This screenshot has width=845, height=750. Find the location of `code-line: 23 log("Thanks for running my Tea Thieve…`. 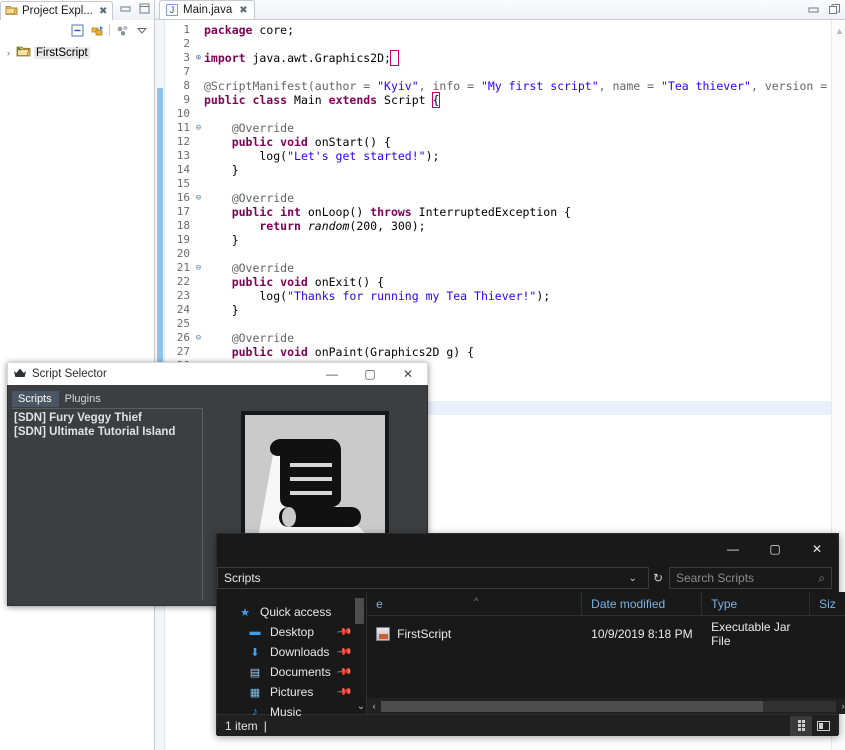

code-line: 23 log("Thanks for running my Tea Thieve… is located at coordinates (498, 296).